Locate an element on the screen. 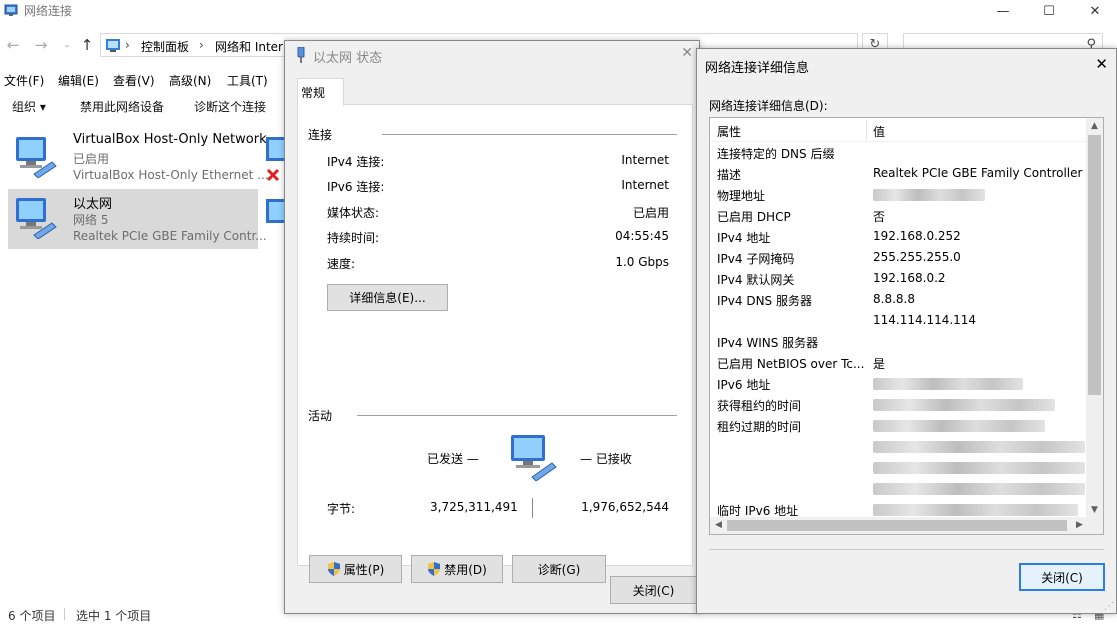  menu-advanced: 高级(N) is located at coordinates (190, 80).